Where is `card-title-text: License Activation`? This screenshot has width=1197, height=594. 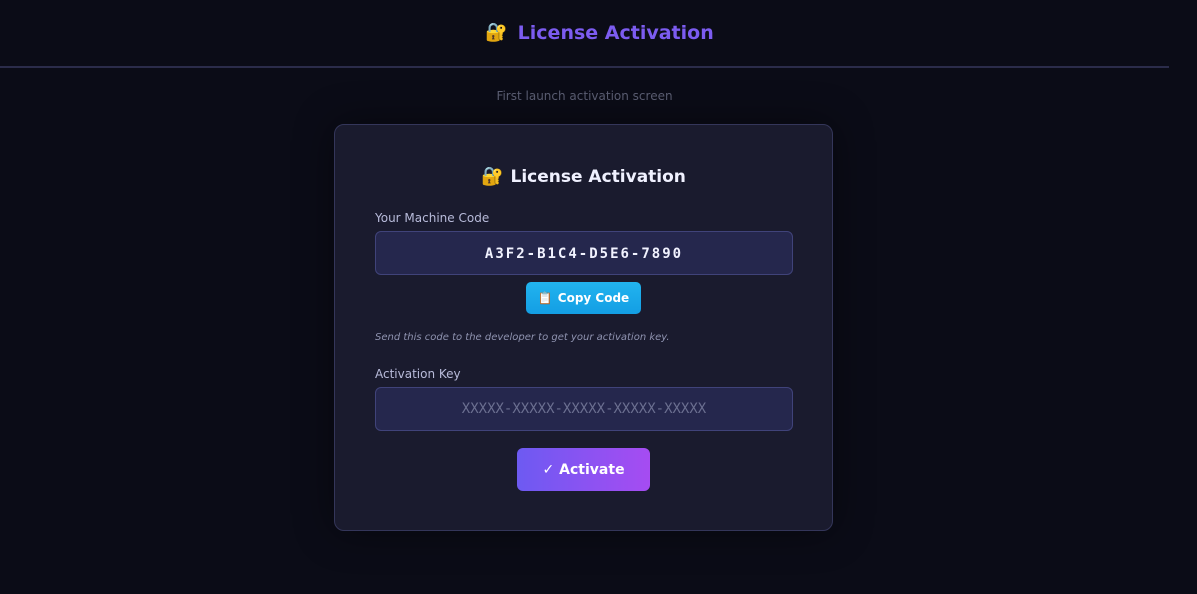
card-title-text: License Activation is located at coordinates (598, 177).